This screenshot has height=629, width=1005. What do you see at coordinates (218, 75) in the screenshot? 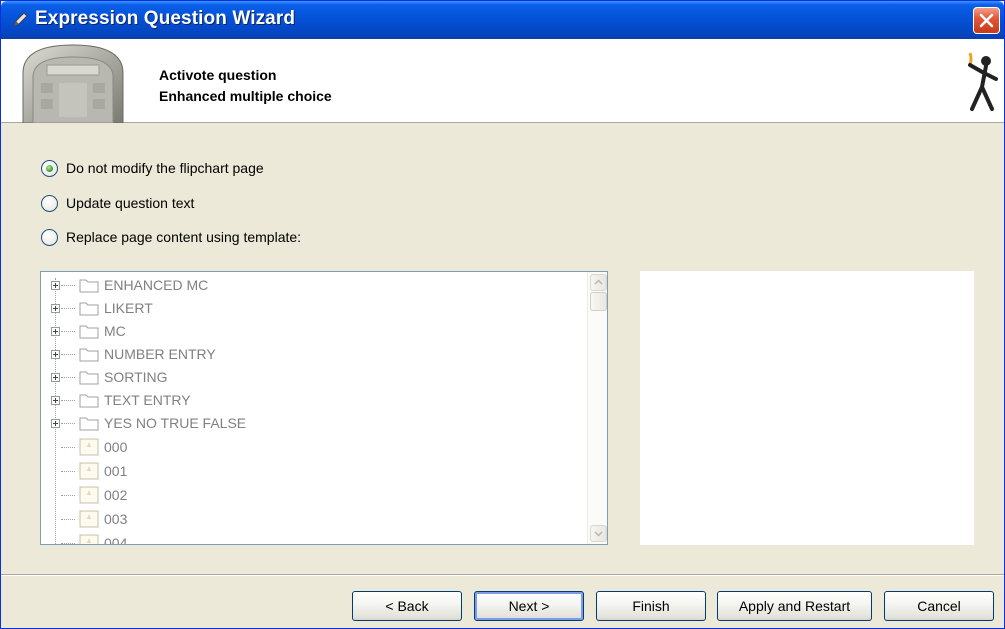
I see `header-title: Activote question` at bounding box center [218, 75].